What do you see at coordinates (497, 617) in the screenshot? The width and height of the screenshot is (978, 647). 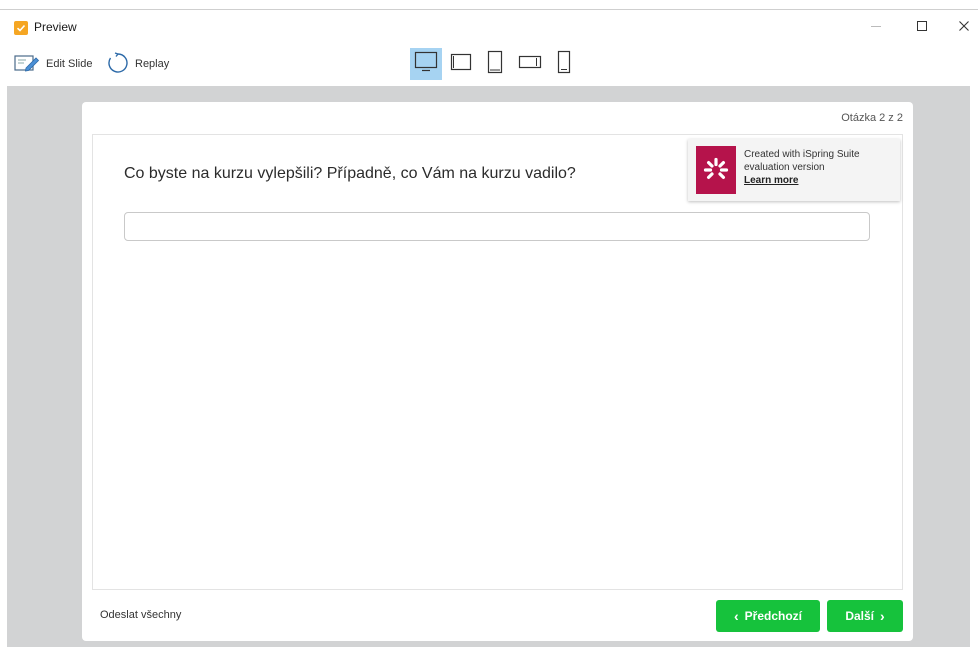 I see `slide-footer: Odeslat všechny ‹ Předchozí Další ›` at bounding box center [497, 617].